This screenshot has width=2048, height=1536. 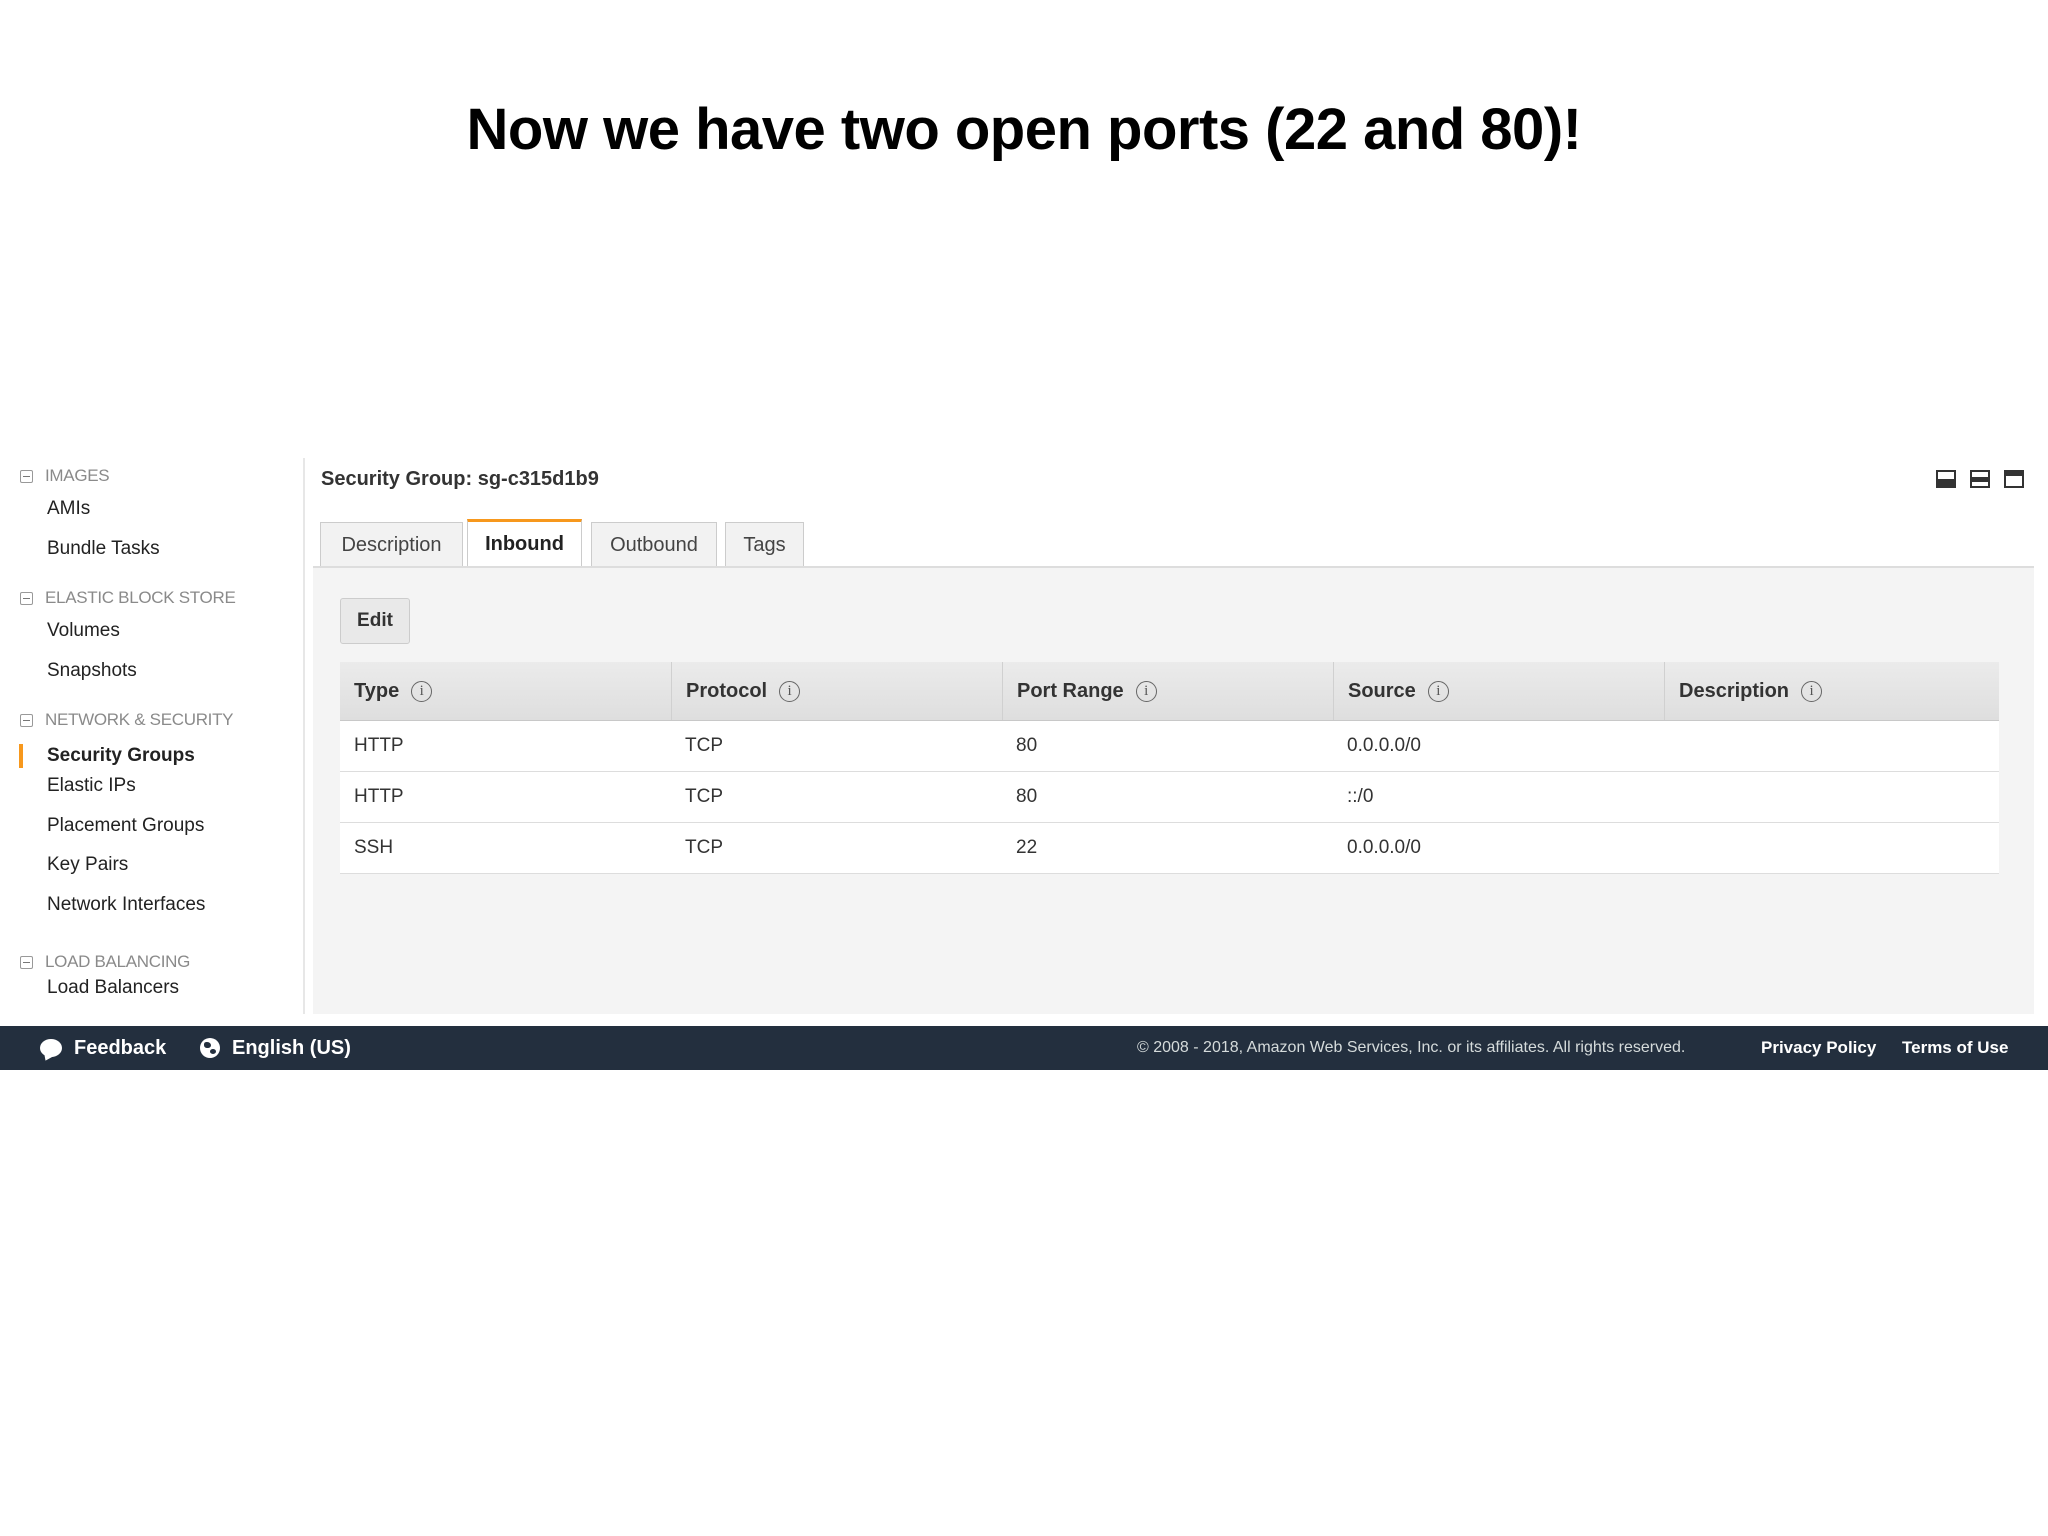 What do you see at coordinates (764, 544) in the screenshot?
I see `tab-tags: Tags` at bounding box center [764, 544].